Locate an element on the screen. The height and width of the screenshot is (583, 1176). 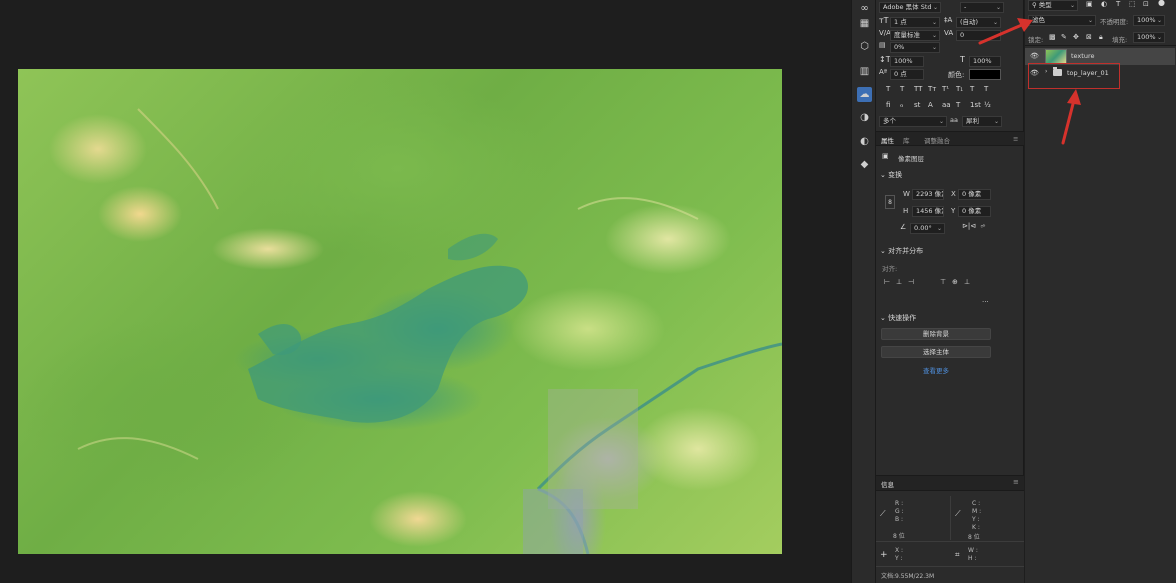
transform-section-header: ⌄ 变换 is located at coordinates (891, 175).